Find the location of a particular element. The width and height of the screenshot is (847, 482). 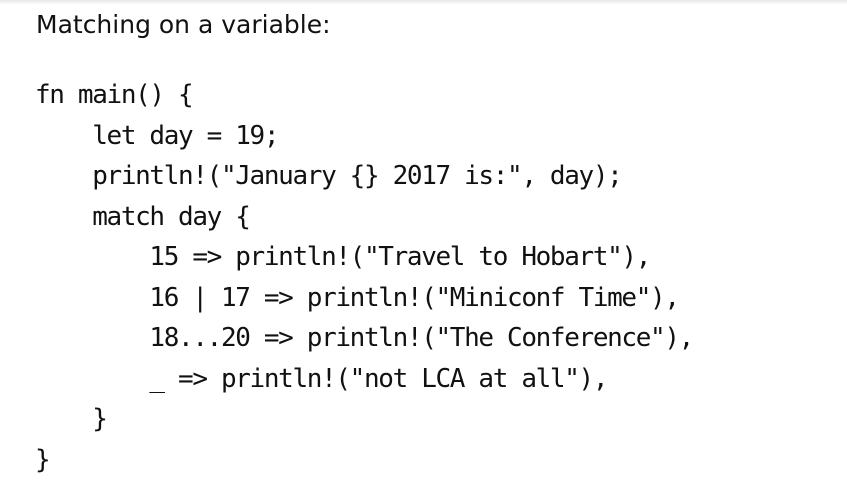

code-line: 18...20 => println!("The Conference"), is located at coordinates (364, 338).